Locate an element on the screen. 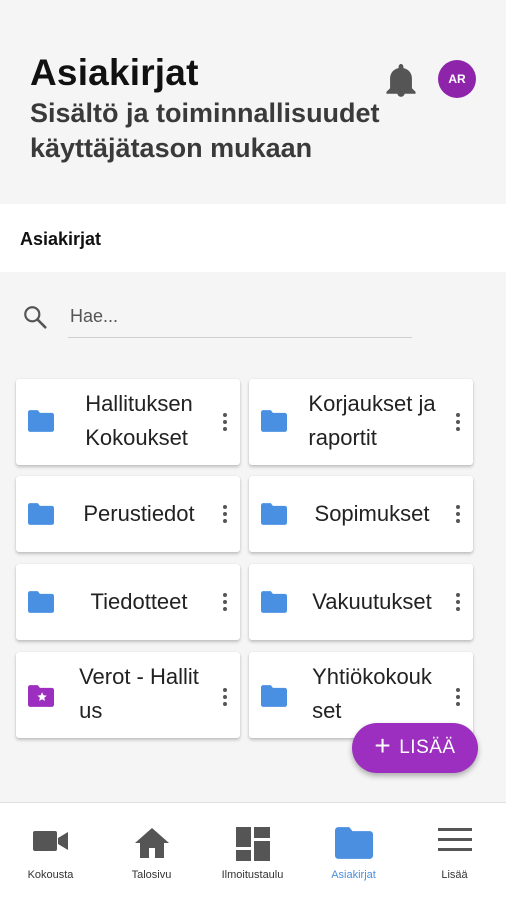 The image size is (506, 900). folder-label: Korjaukset ja raportit is located at coordinates (372, 420).